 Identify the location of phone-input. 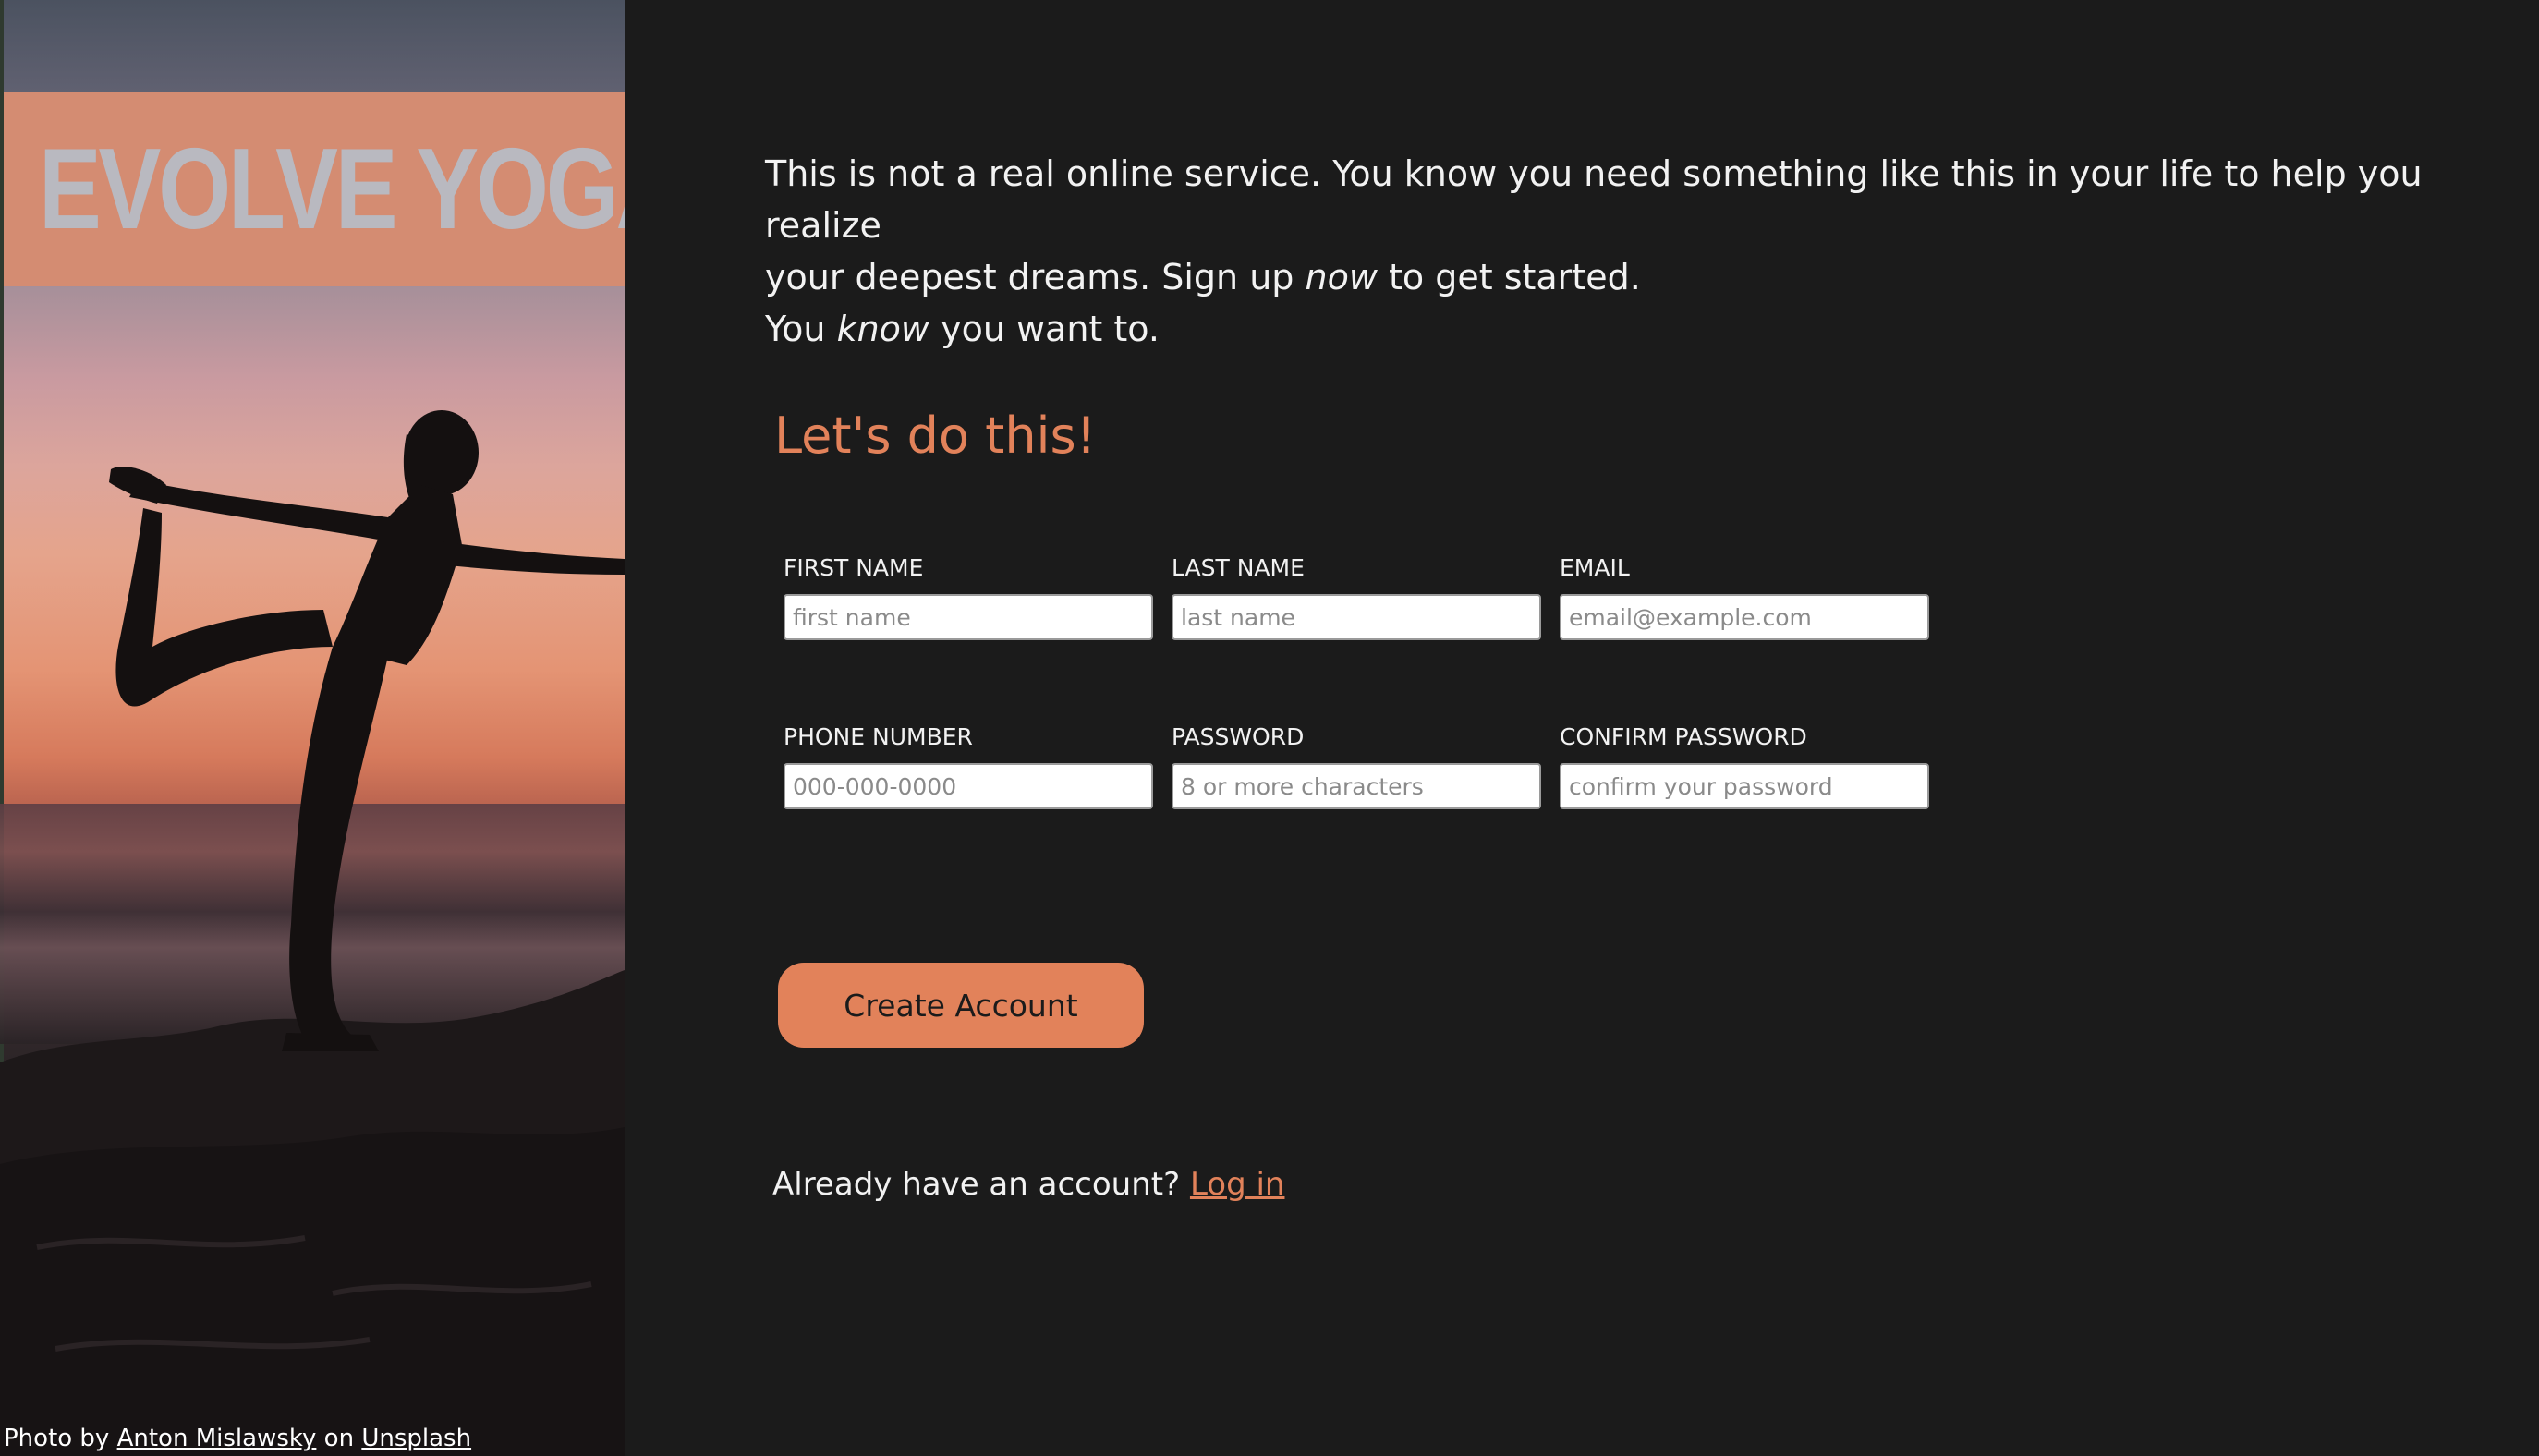
(969, 786).